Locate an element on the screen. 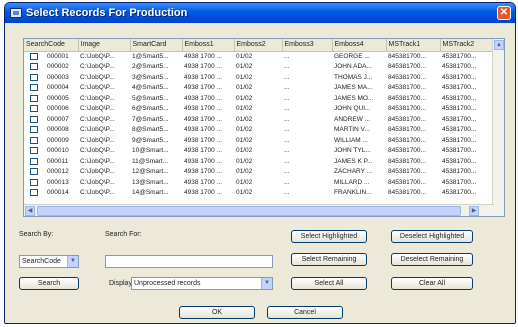 This screenshot has height=327, width=518. horizontal-scrollbar: ◀ ▶ is located at coordinates (259, 210).